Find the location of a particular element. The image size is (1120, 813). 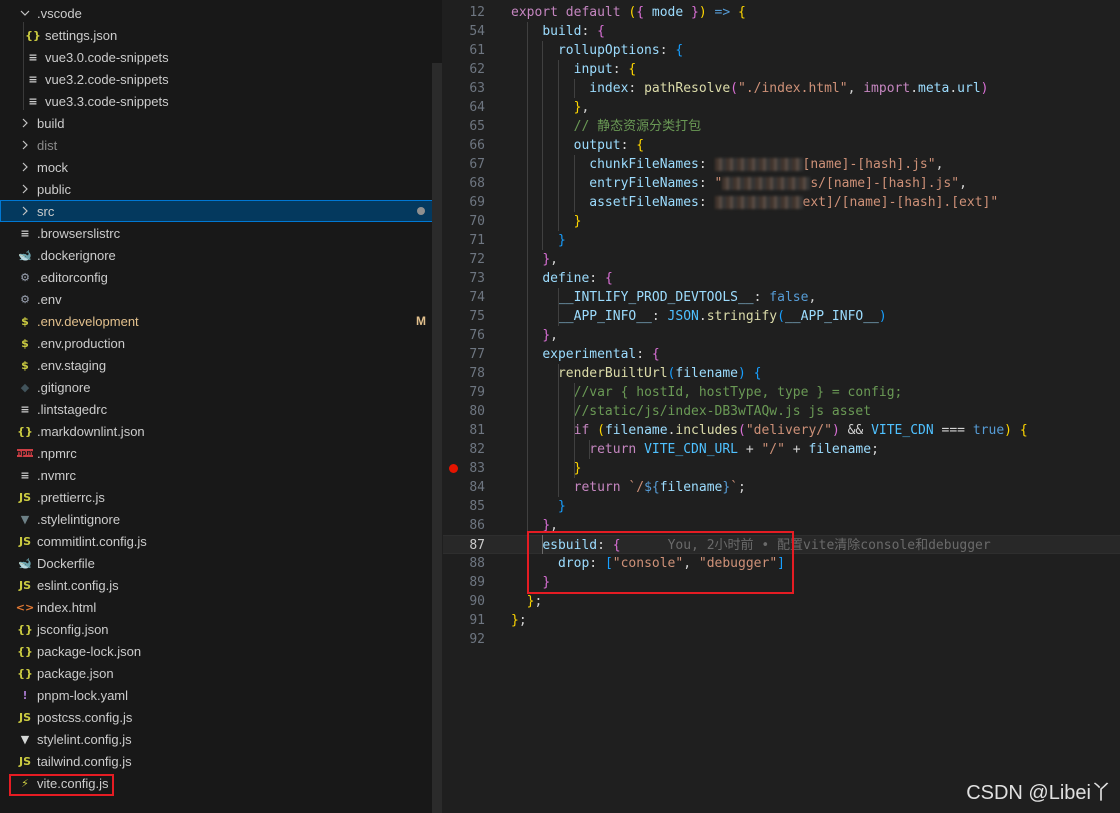

tree-item-label: jsconfig.json is located at coordinates (73, 629).